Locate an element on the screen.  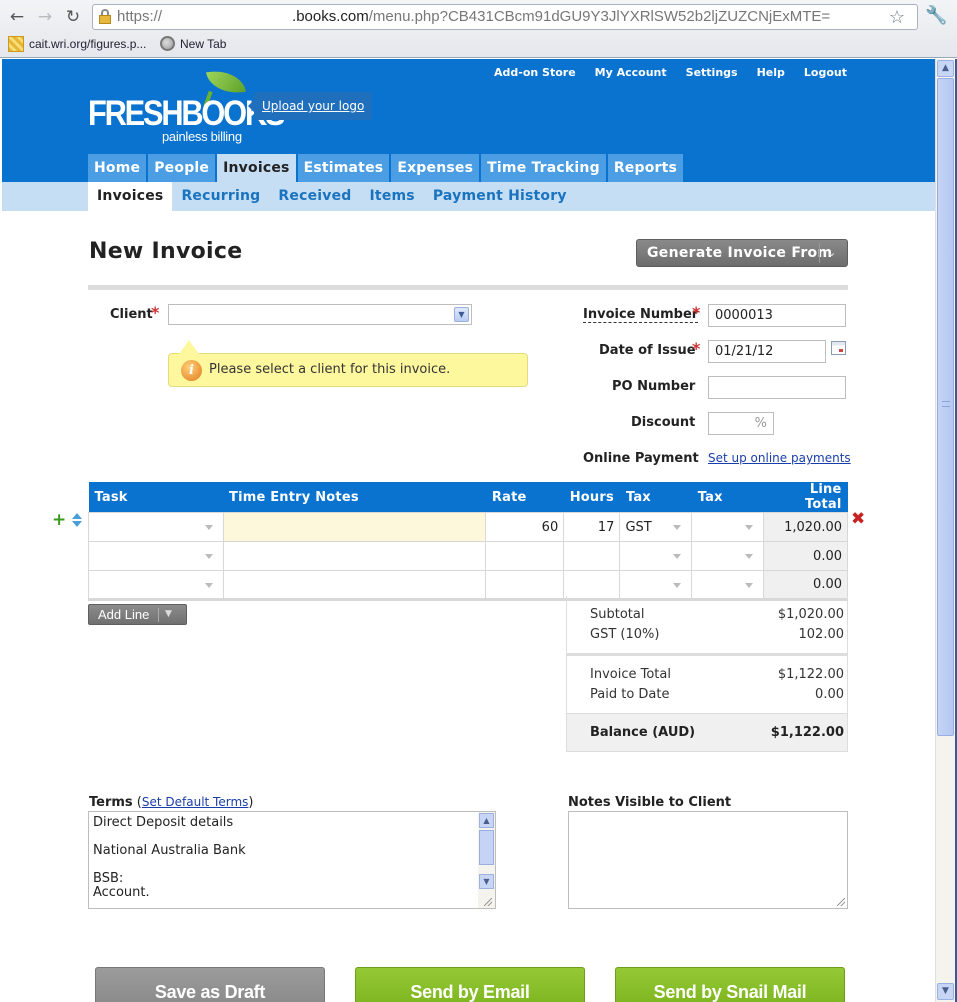
terms-label: Terms (Set Default Terms) is located at coordinates (171, 802).